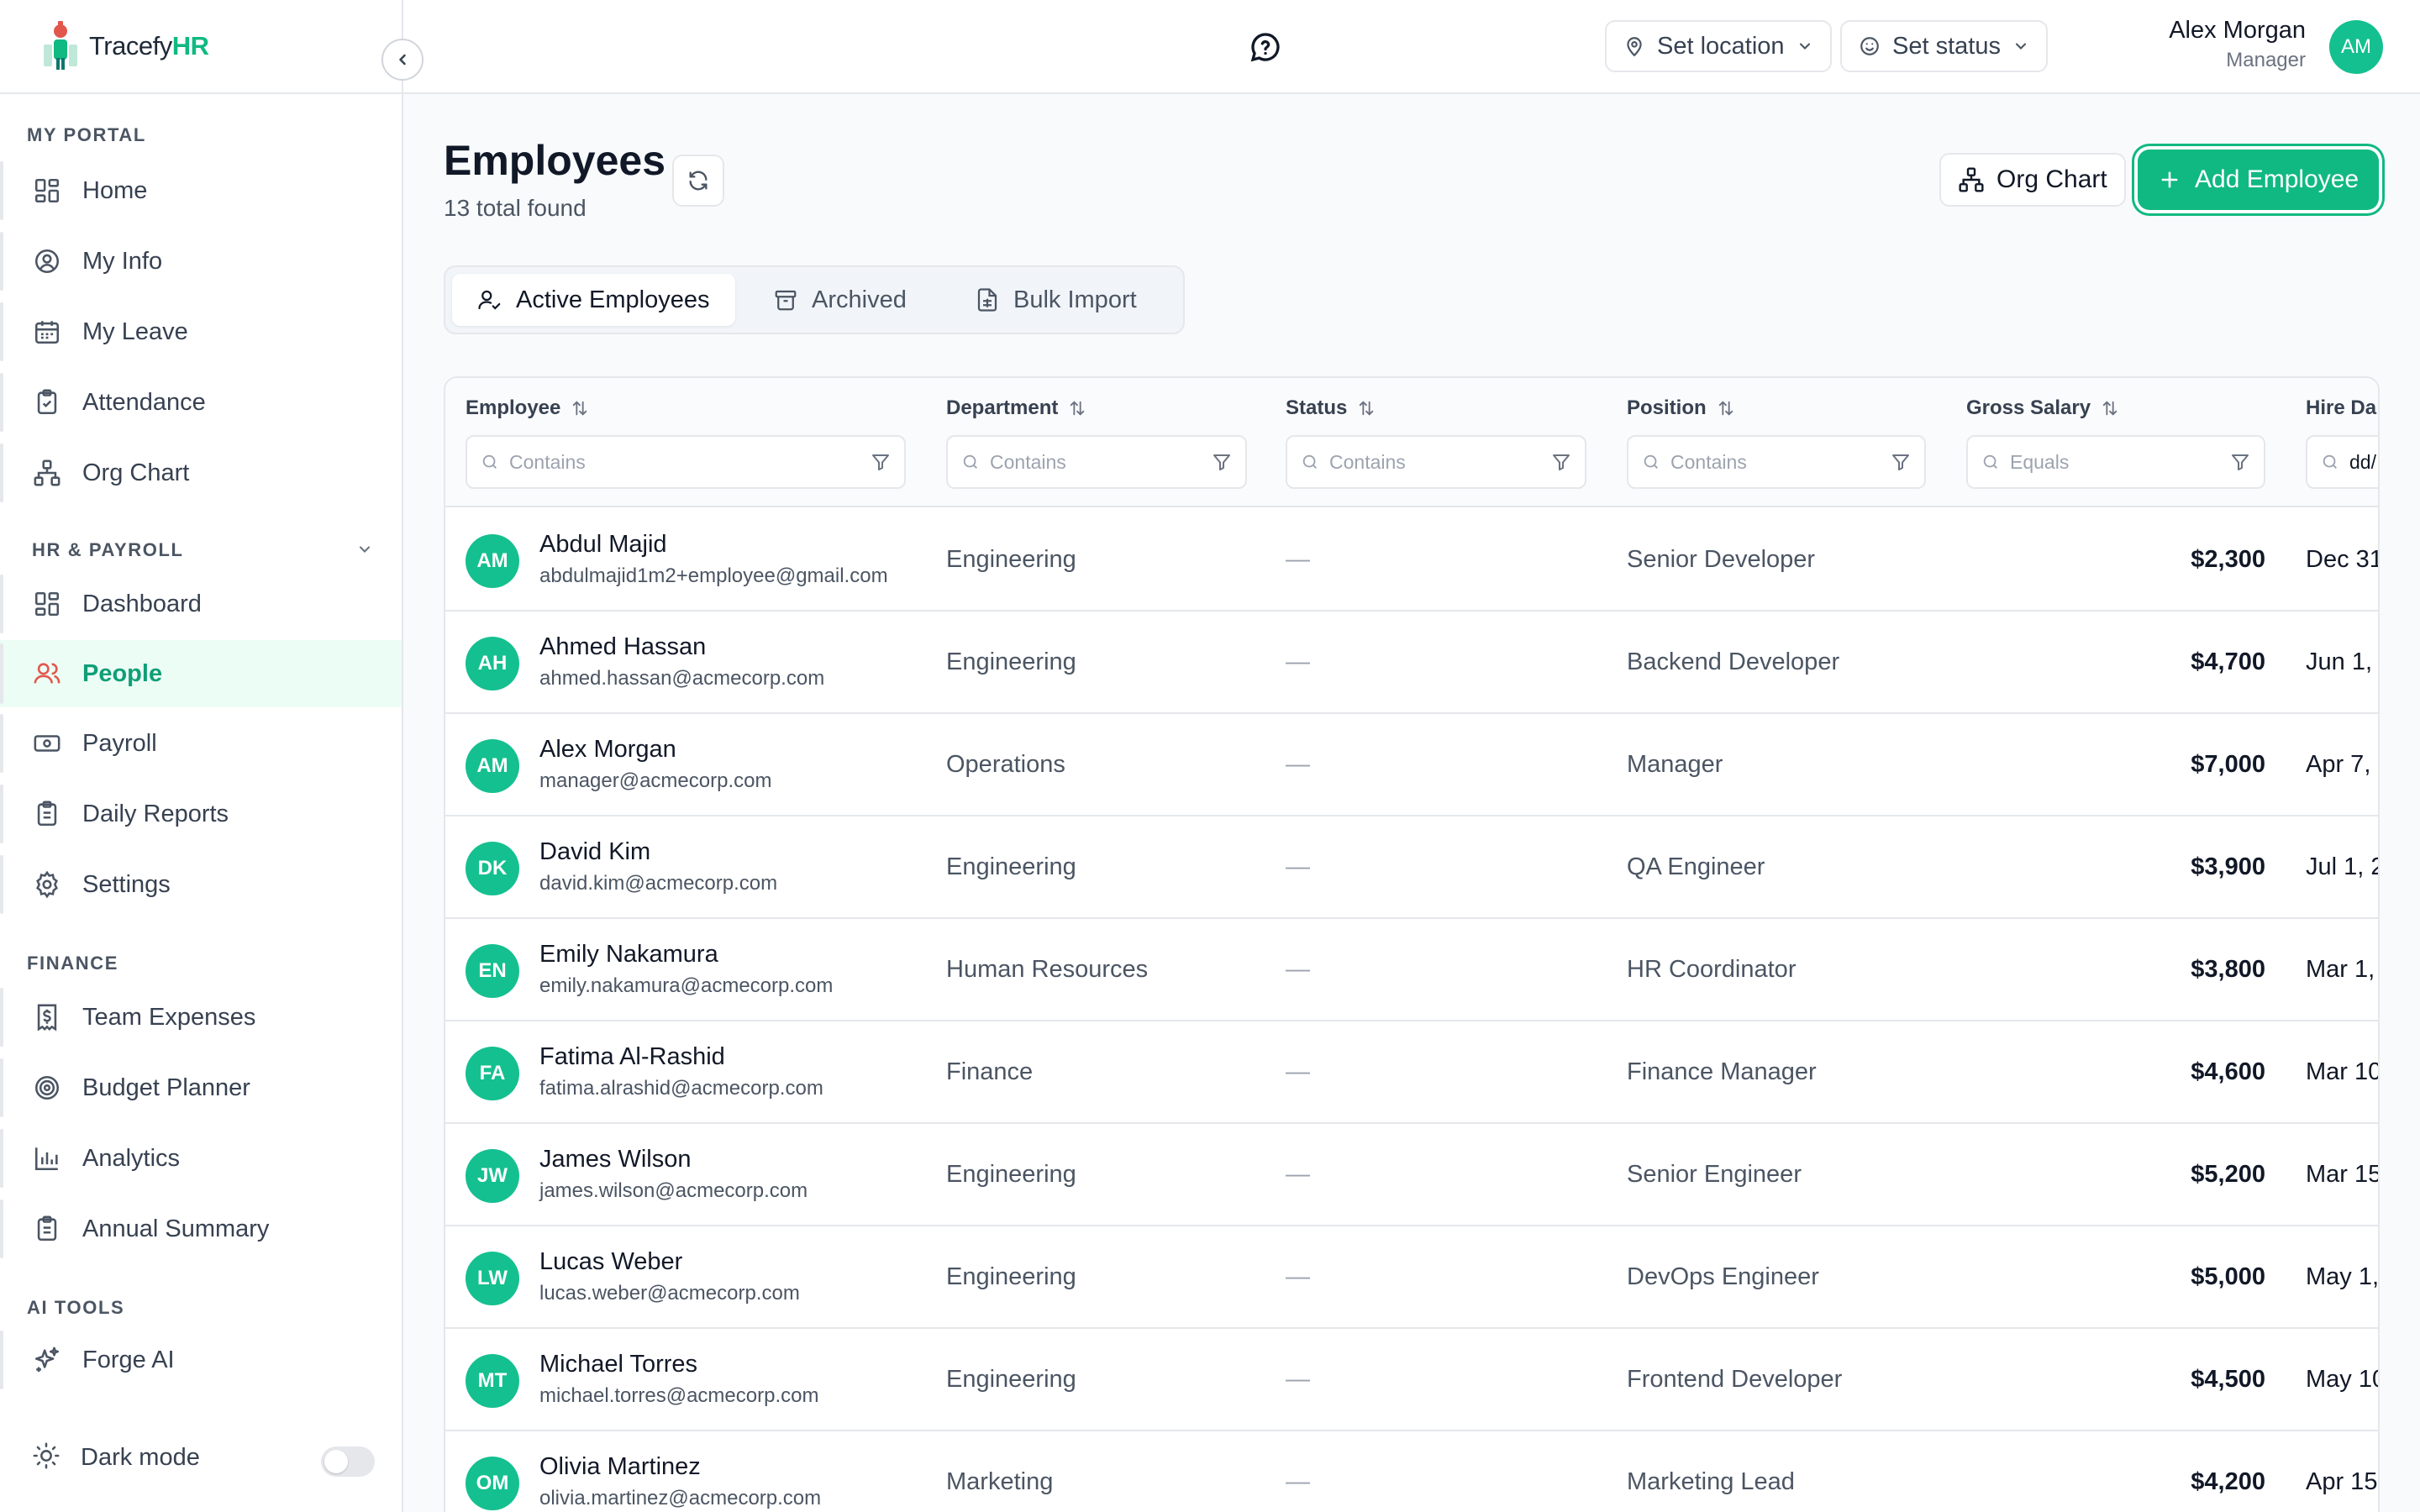 The height and width of the screenshot is (1512, 2420). I want to click on collapse-sidebar-button, so click(402, 60).